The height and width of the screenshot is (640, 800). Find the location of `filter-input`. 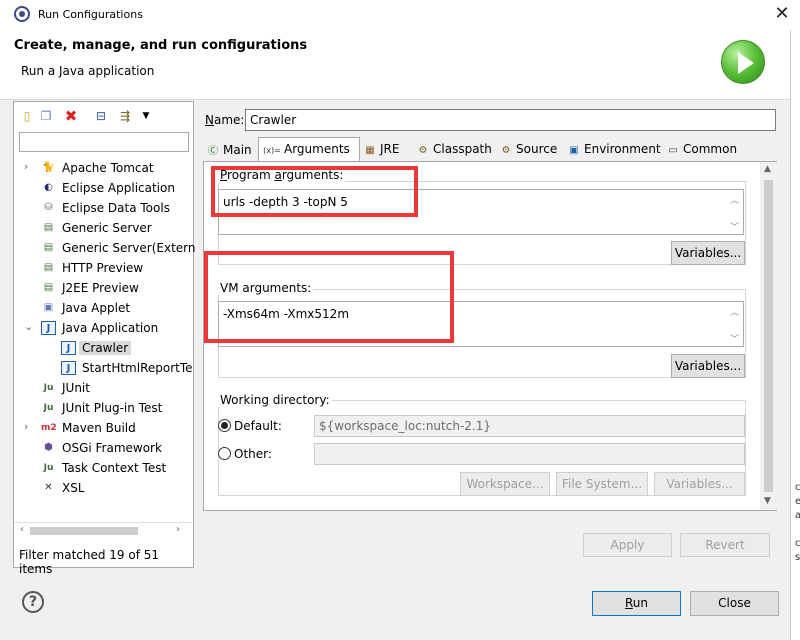

filter-input is located at coordinates (104, 142).